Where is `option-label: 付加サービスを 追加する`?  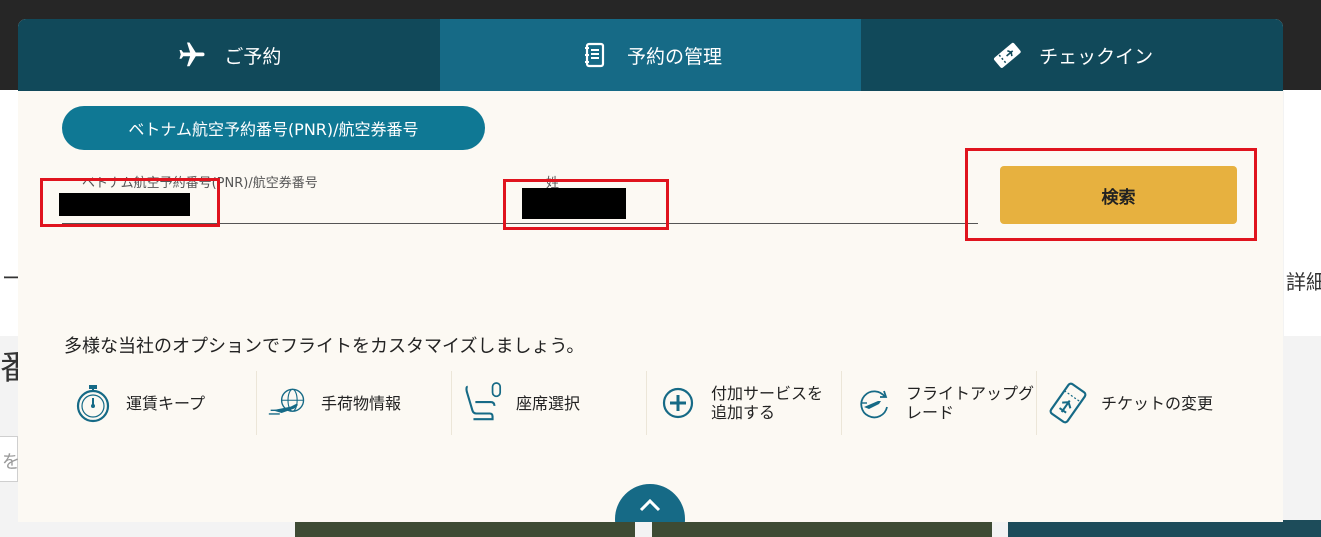
option-label: 付加サービスを 追加する is located at coordinates (767, 403).